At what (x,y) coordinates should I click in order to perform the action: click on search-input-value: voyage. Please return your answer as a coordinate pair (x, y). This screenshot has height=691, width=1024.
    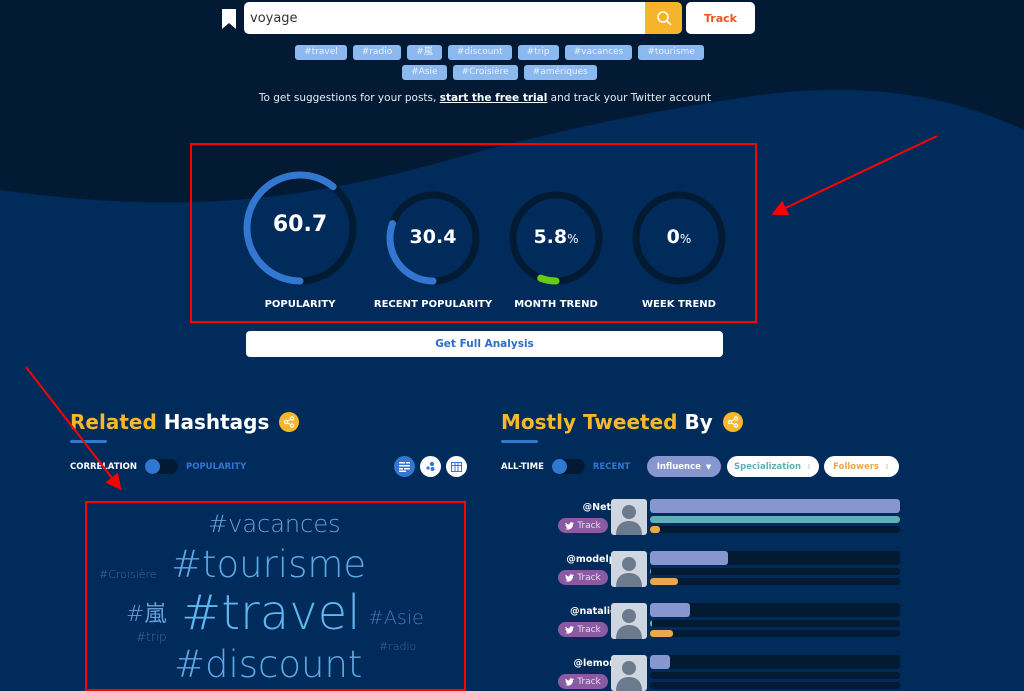
    Looking at the image, I should click on (274, 18).